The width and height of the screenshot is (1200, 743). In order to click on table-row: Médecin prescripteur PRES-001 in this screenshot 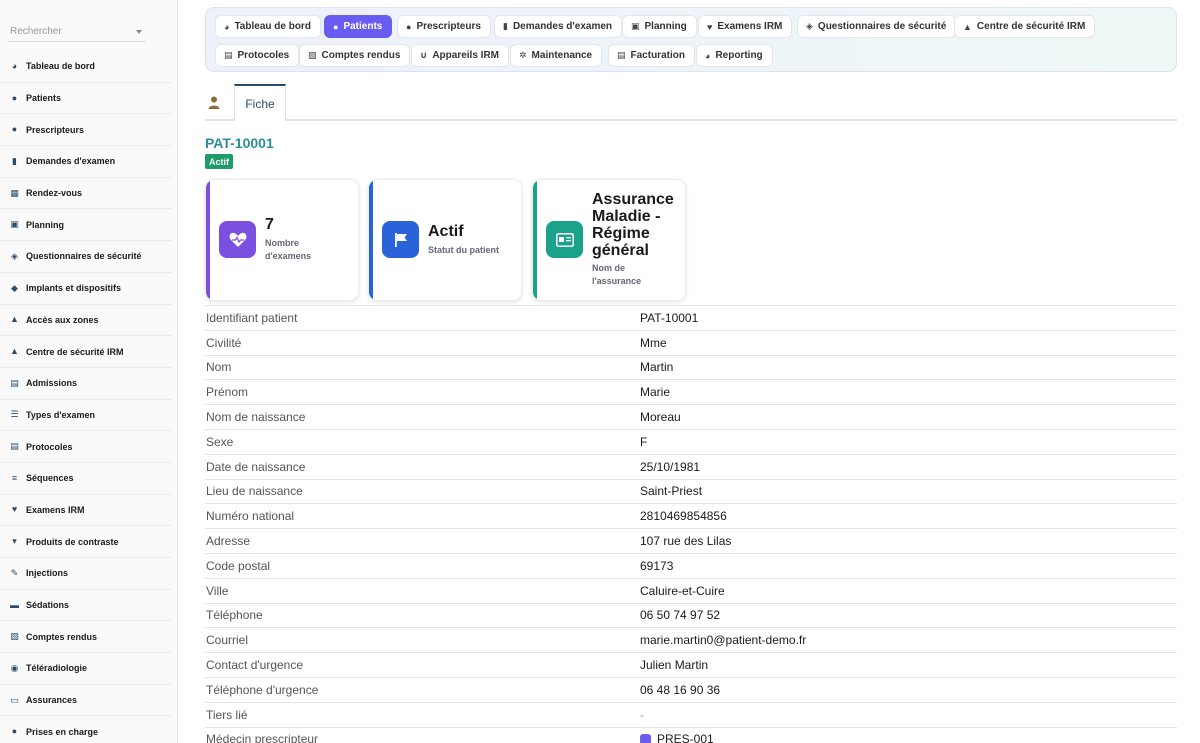, I will do `click(691, 734)`.